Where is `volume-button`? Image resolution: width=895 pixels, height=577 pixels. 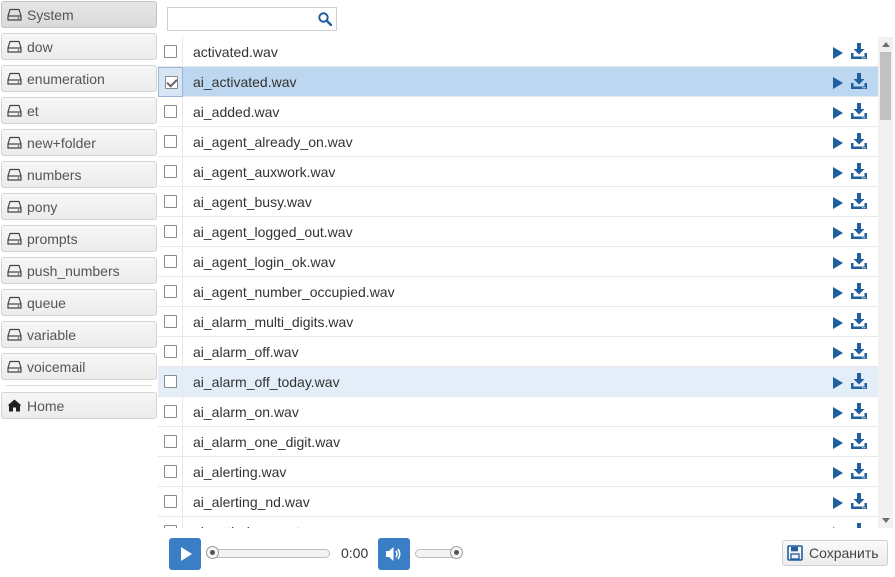 volume-button is located at coordinates (394, 554).